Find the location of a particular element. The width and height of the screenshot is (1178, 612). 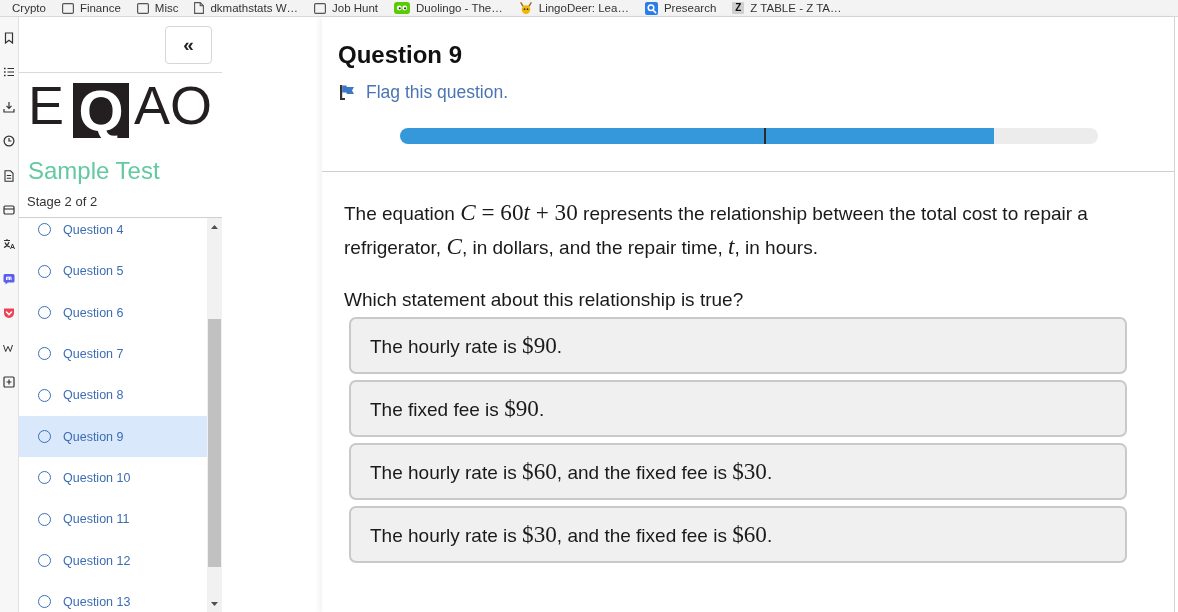

scroll-up-icon is located at coordinates (214, 226).